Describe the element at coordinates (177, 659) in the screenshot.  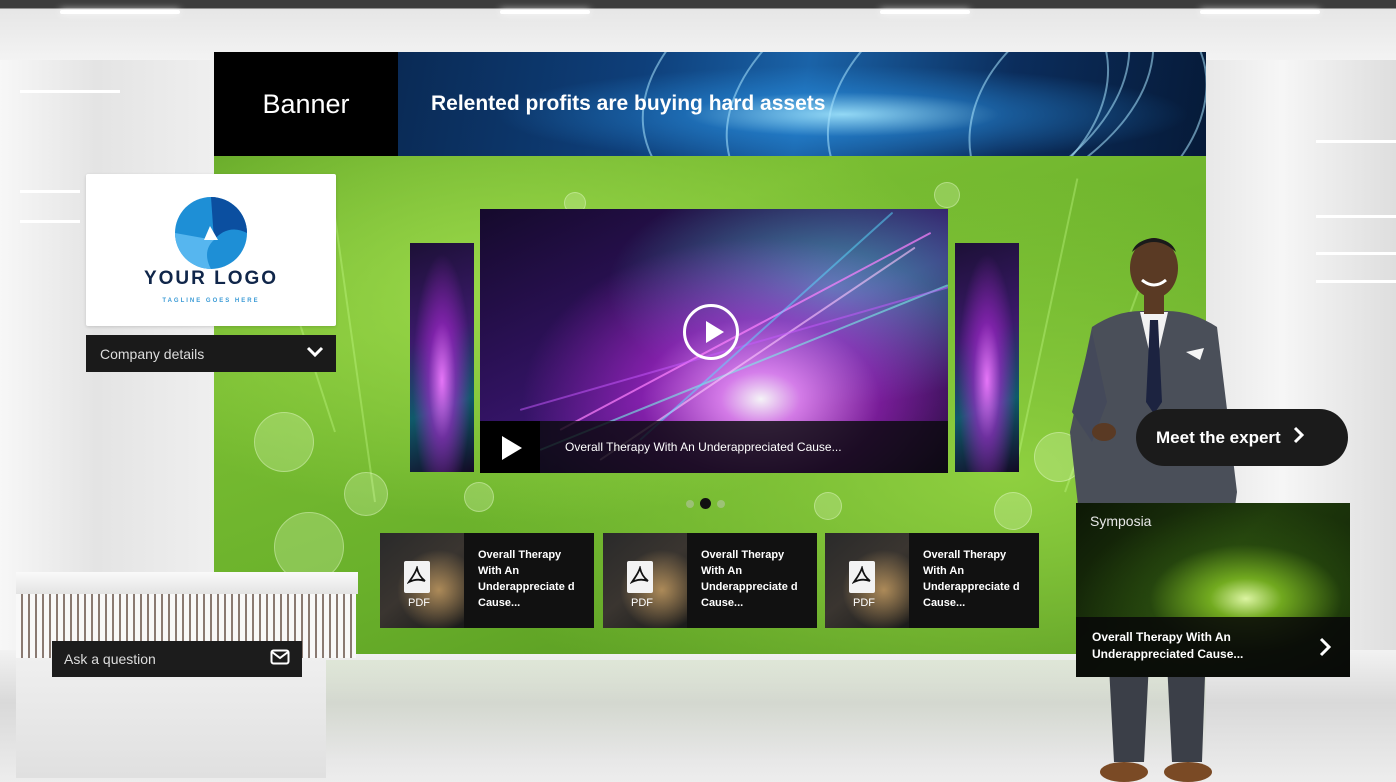
I see `ask-question-button: Ask a question` at that location.